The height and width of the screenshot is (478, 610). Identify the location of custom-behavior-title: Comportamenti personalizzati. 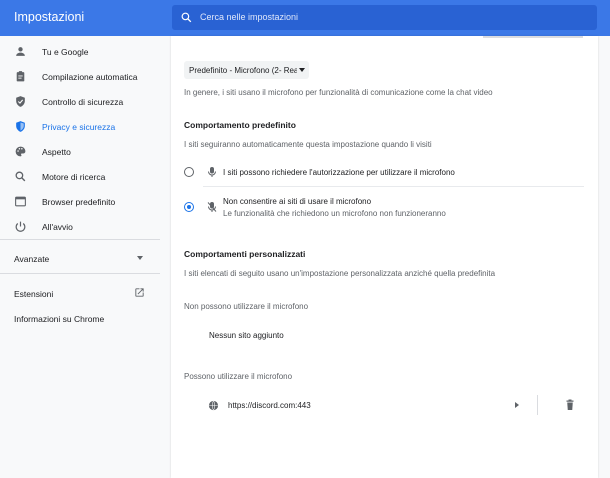
(245, 254).